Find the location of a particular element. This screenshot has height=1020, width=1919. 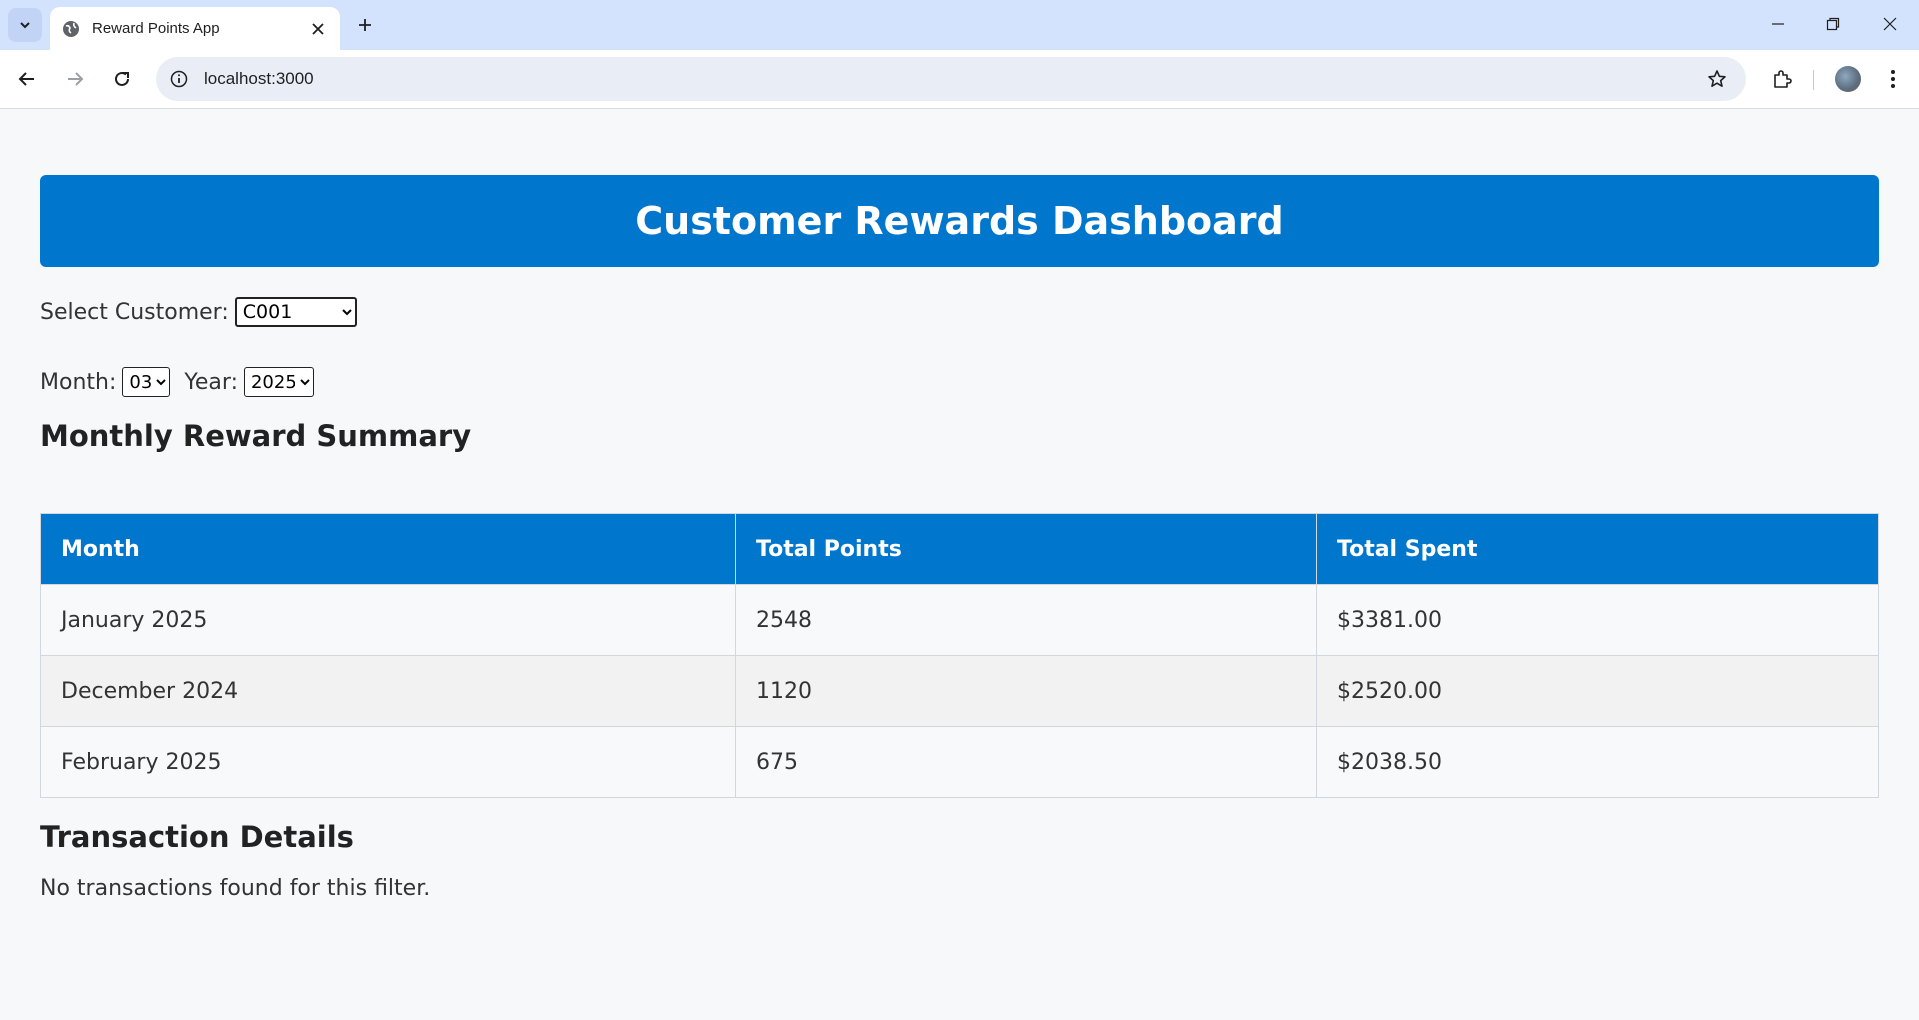

minimize-button is located at coordinates (1778, 24).